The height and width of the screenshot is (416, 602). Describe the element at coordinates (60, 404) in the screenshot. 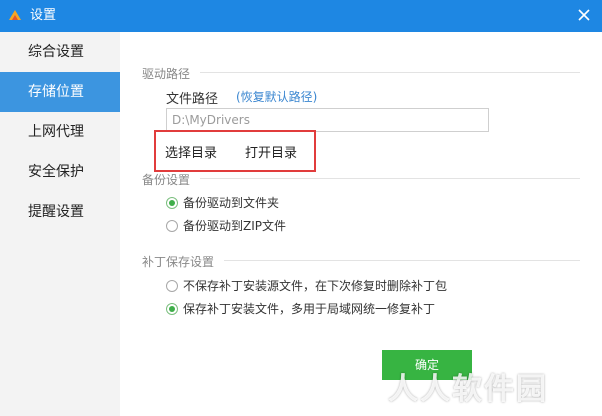

I see `sidebar-footer` at that location.